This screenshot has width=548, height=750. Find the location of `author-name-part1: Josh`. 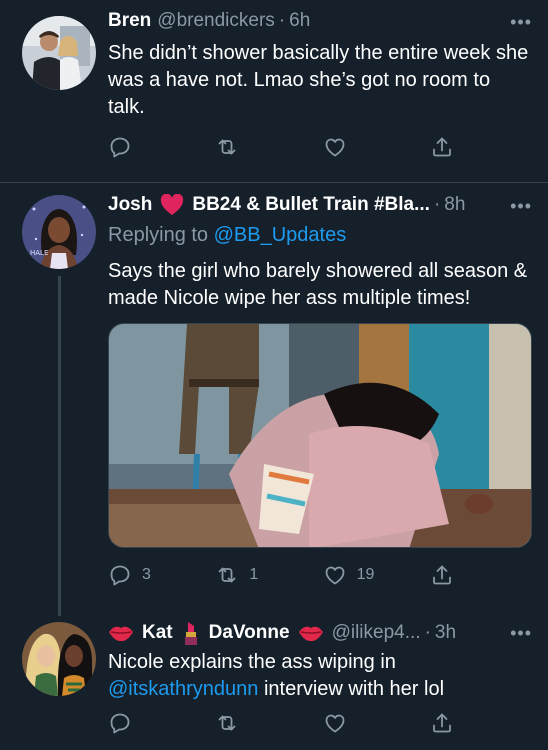

author-name-part1: Josh is located at coordinates (130, 205).